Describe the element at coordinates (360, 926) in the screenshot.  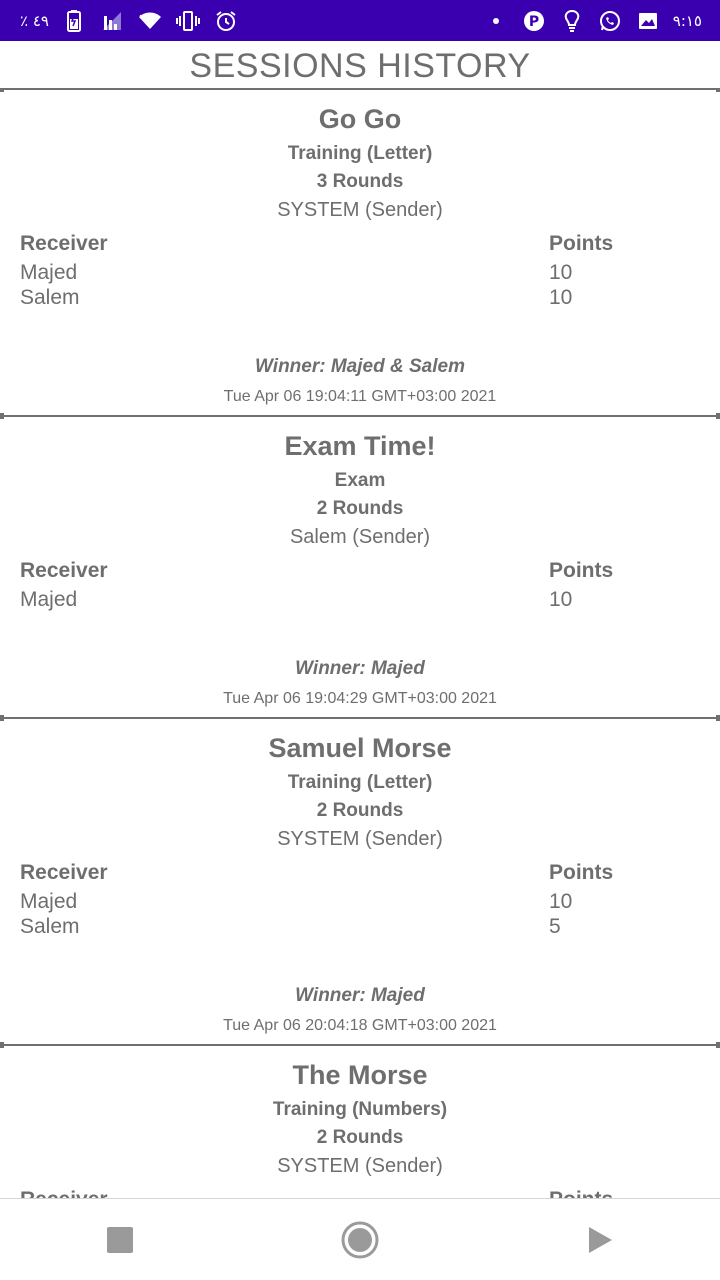
I see `result-row: Salem 5` at that location.